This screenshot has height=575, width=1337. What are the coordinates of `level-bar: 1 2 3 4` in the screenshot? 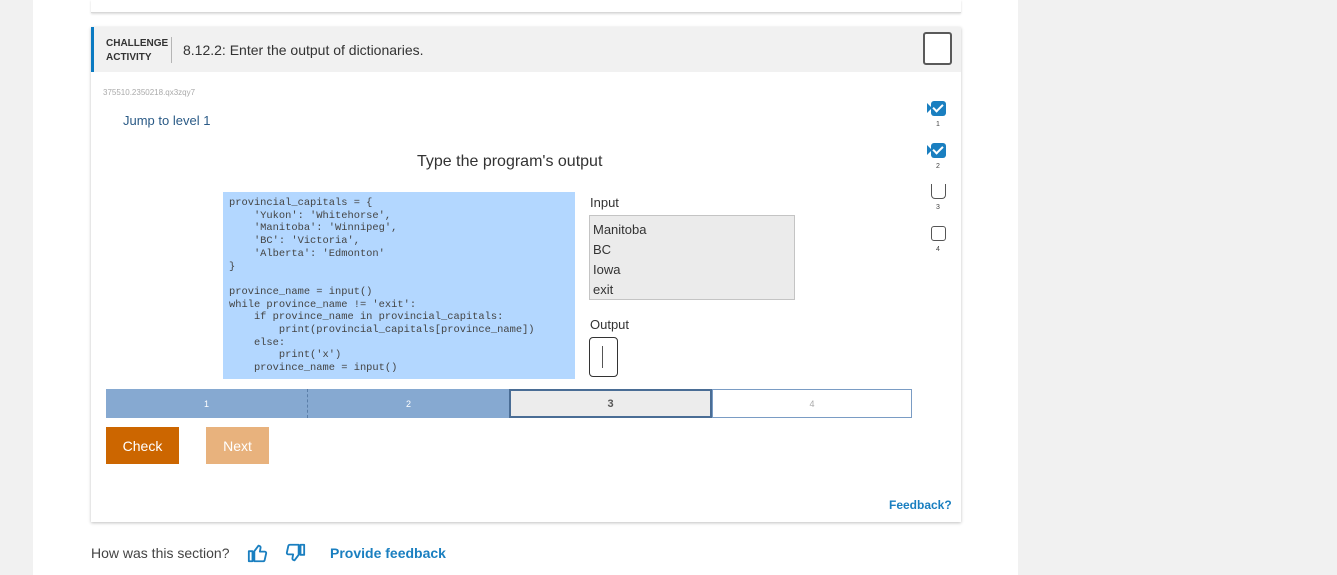 It's located at (509, 403).